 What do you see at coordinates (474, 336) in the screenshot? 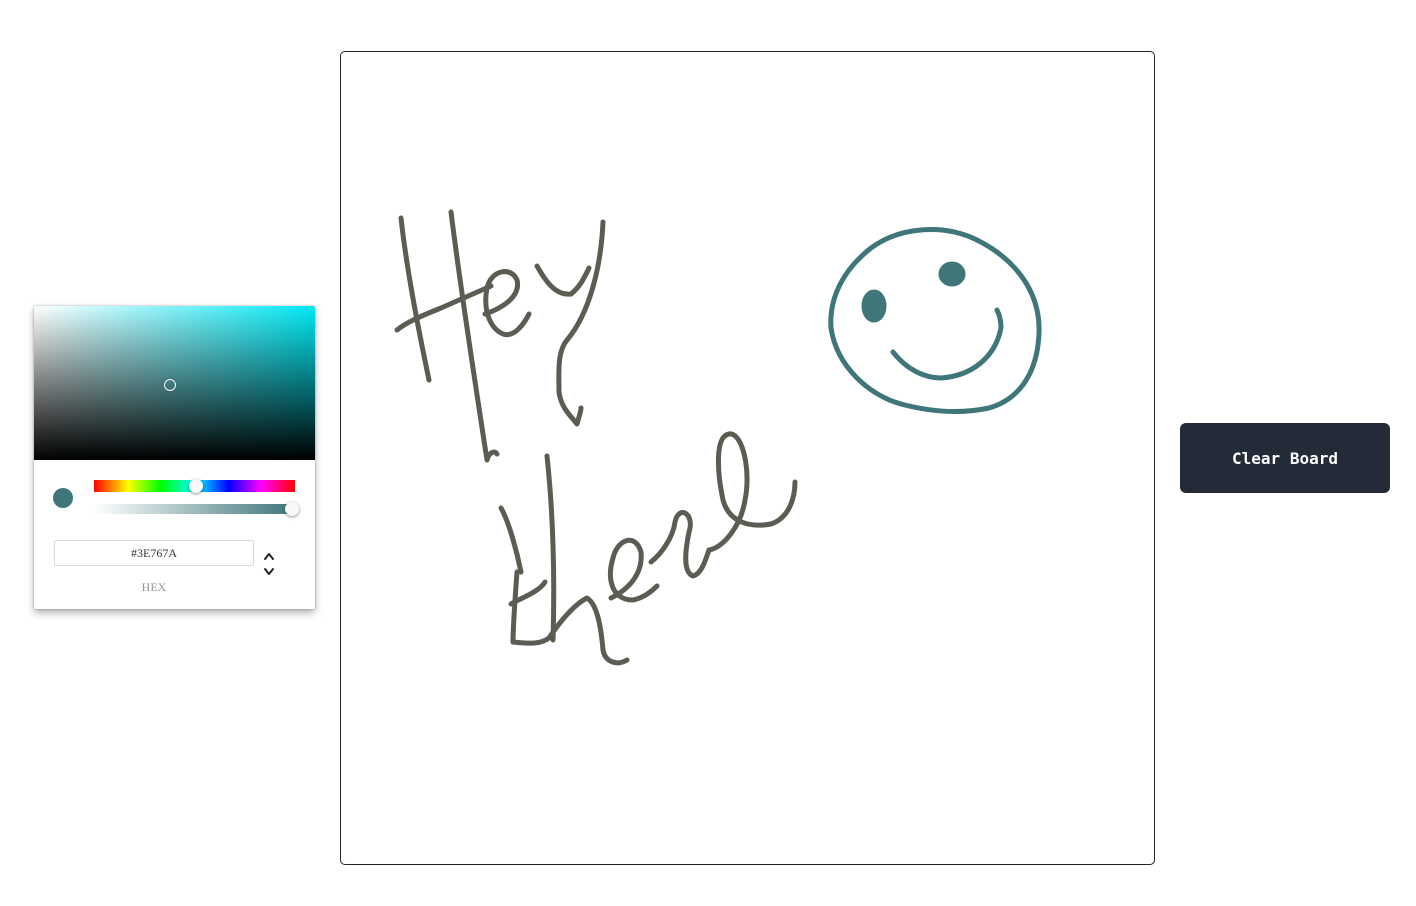
I see `letter-h-right-stroke` at bounding box center [474, 336].